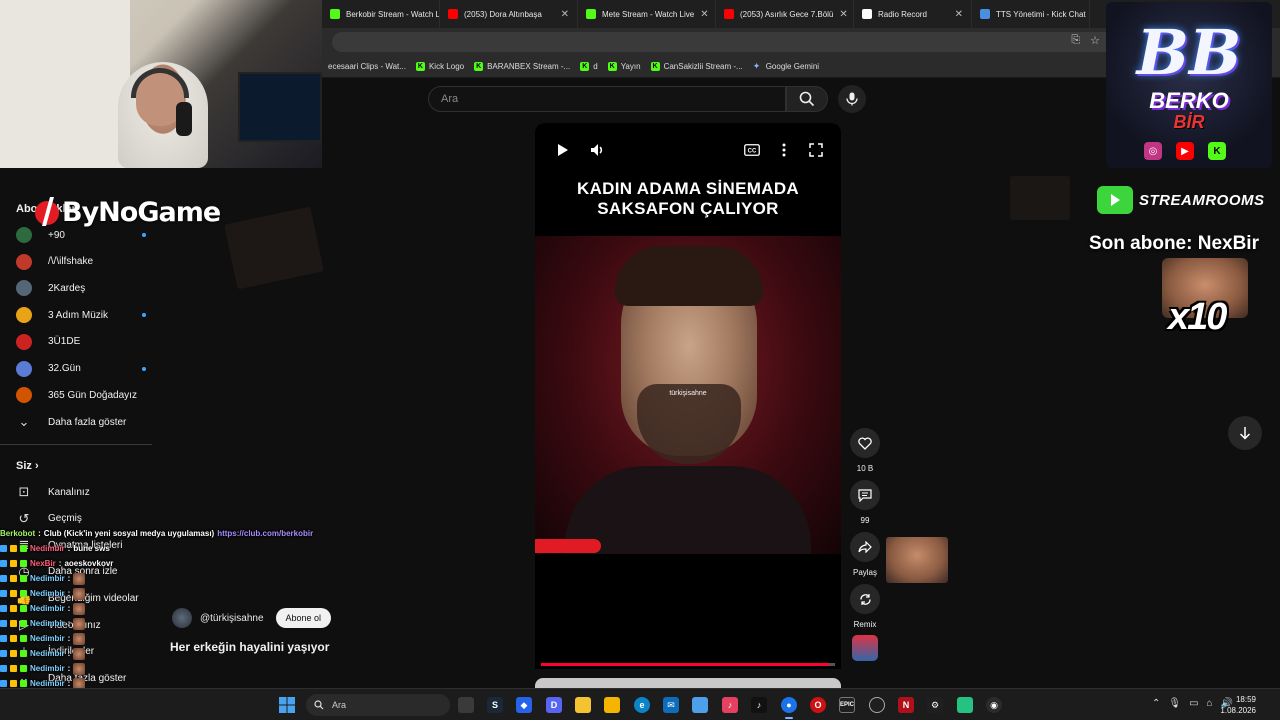 This screenshot has width=1280, height=720. I want to click on microphone, so click(184, 119).